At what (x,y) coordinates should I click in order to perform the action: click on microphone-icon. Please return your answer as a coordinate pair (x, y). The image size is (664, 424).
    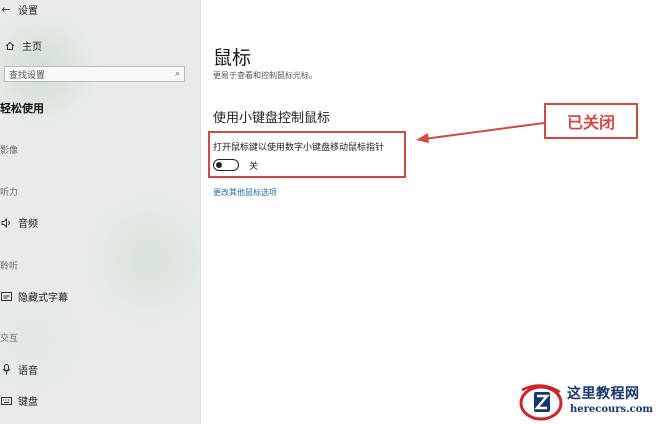
    Looking at the image, I should click on (6, 370).